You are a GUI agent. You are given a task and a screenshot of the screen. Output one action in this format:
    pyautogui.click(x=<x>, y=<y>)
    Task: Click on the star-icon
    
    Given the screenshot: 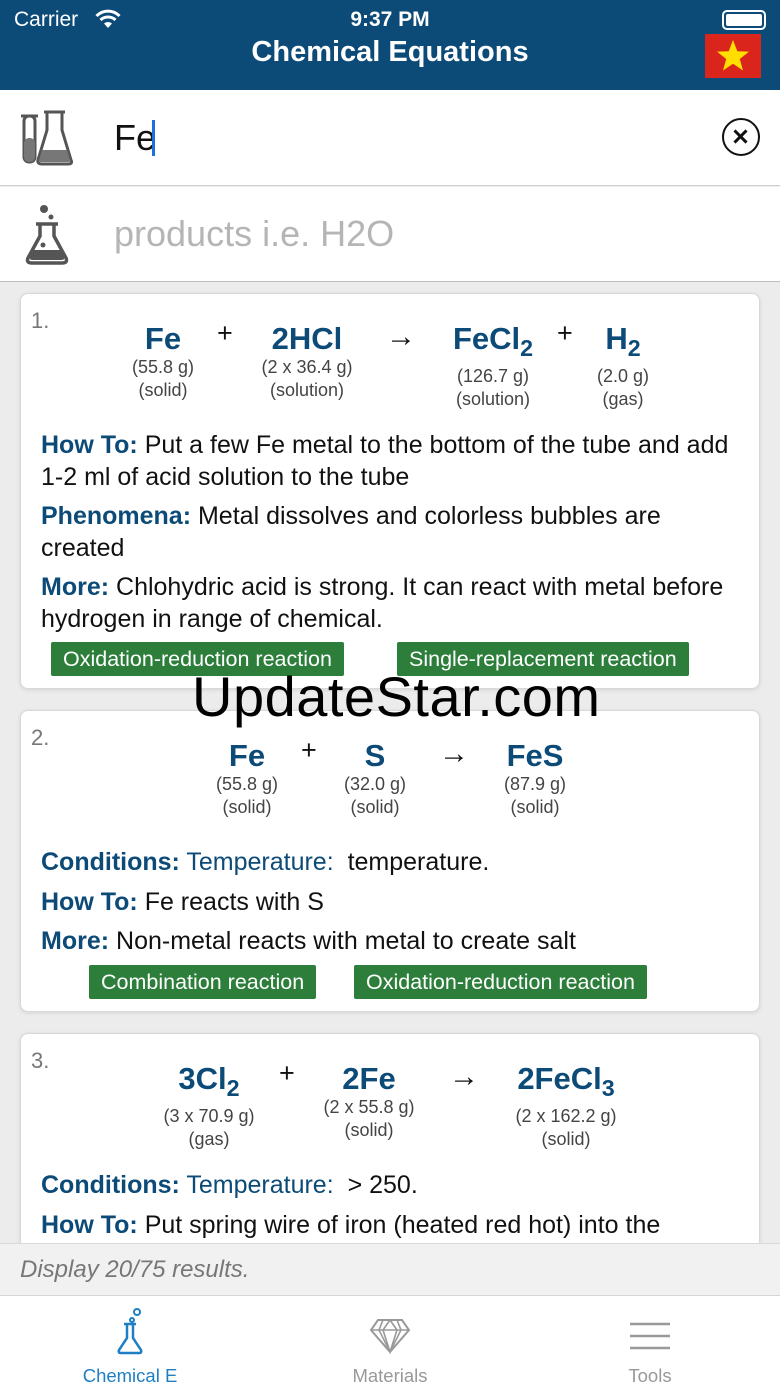 What is the action you would take?
    pyautogui.click(x=733, y=55)
    